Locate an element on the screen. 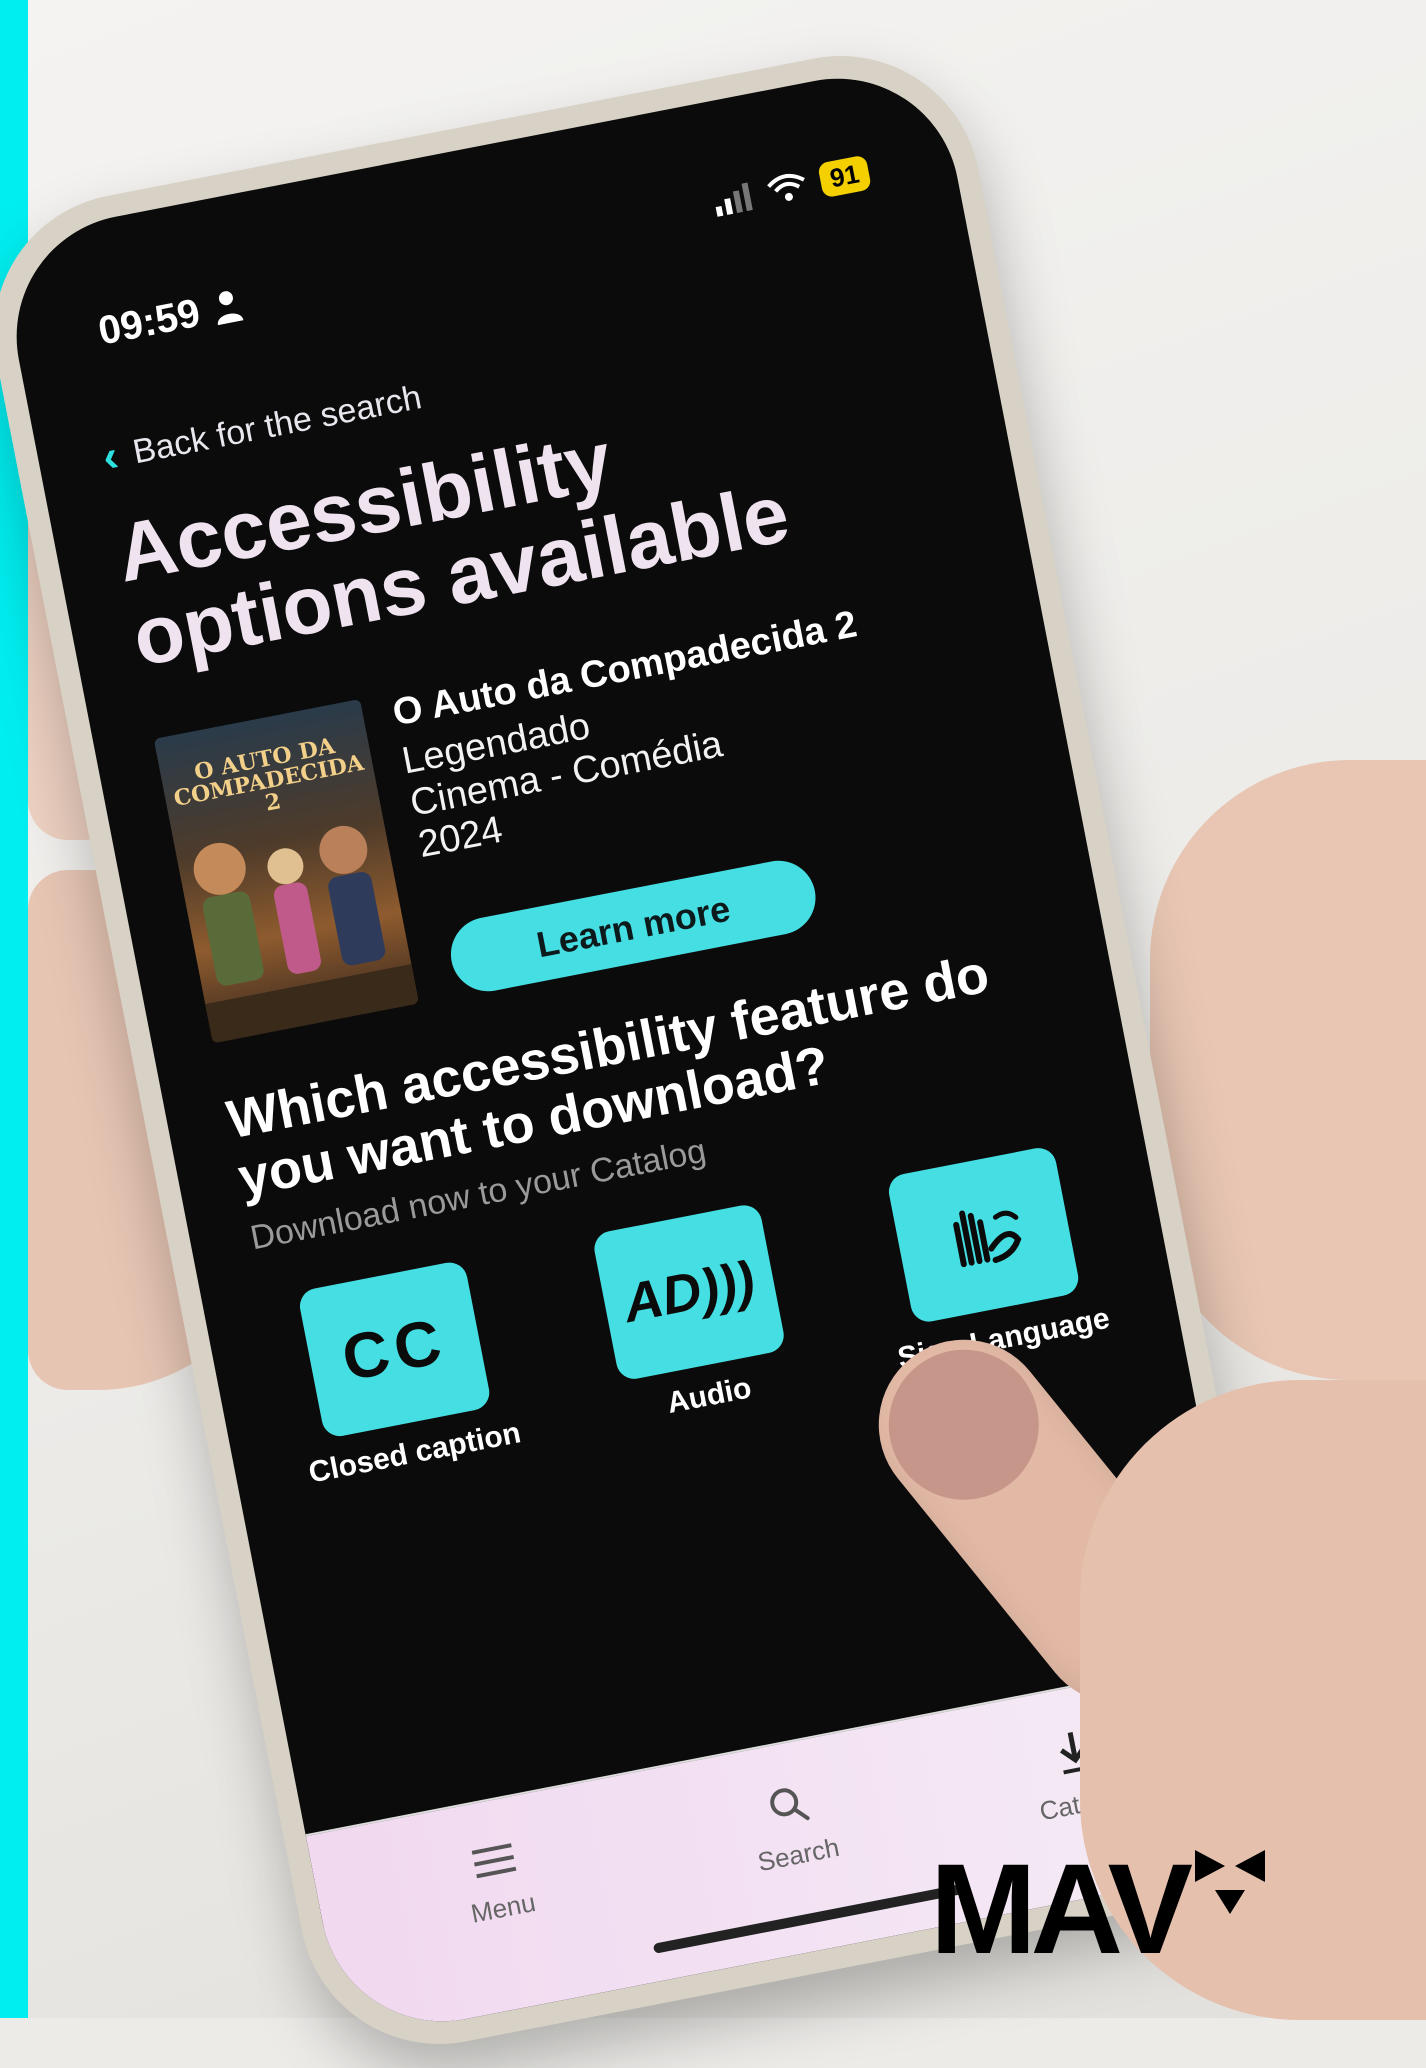 This screenshot has height=2068, width=1426. menu-icon is located at coordinates (494, 1861).